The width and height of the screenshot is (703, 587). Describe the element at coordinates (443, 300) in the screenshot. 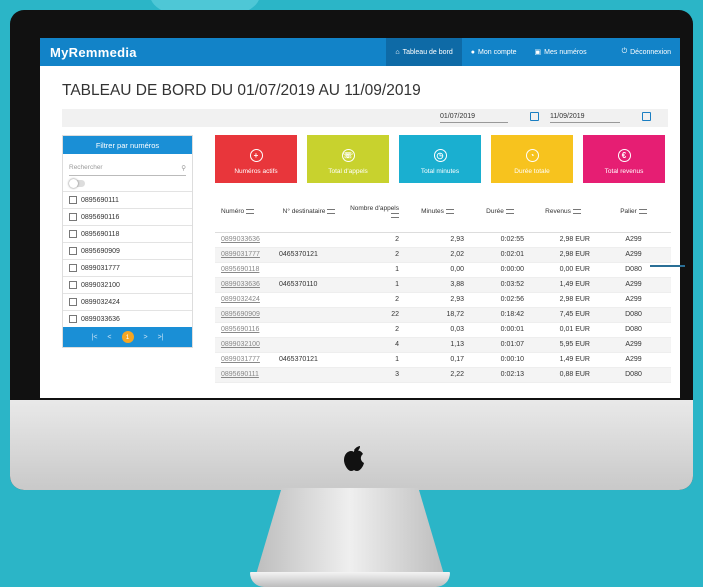

I see `table-row: 0899032424 2 2,93 0:02:56 2,98 EUR A299` at that location.